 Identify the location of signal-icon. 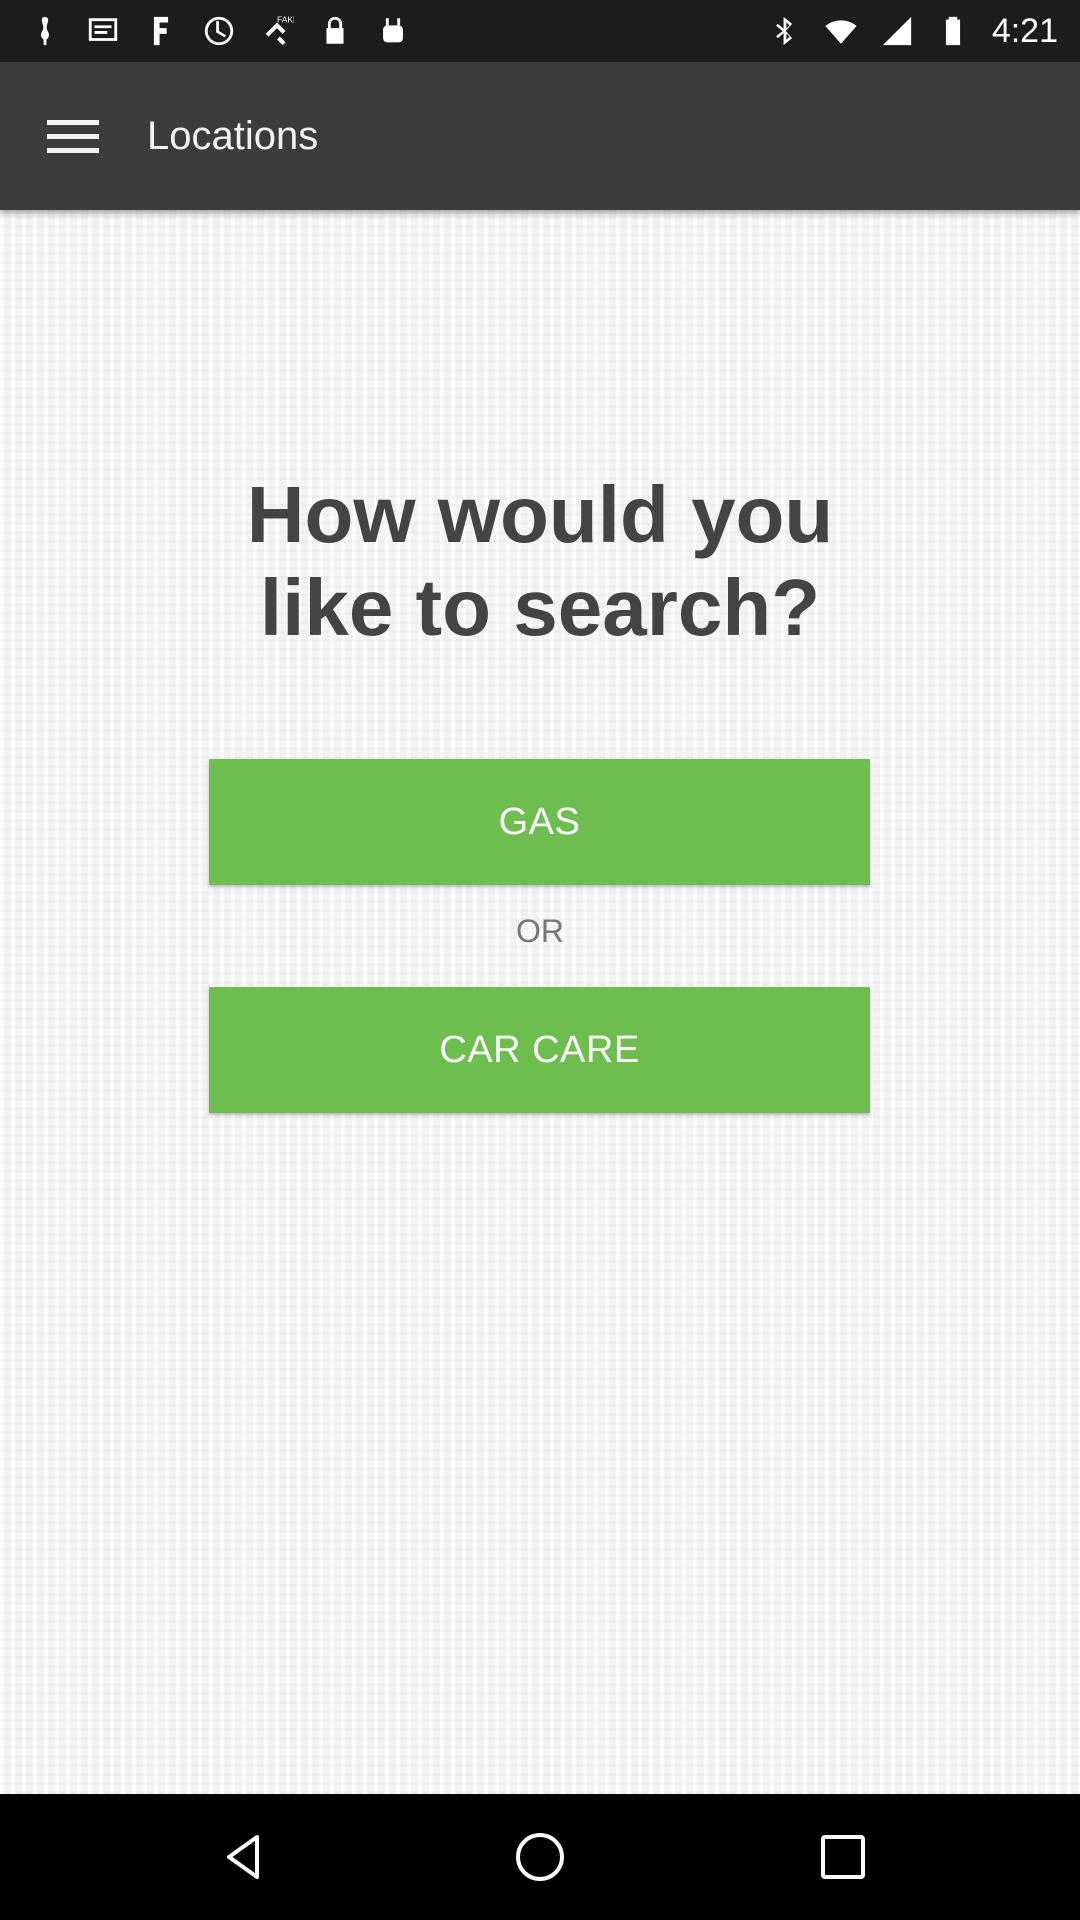
(897, 31).